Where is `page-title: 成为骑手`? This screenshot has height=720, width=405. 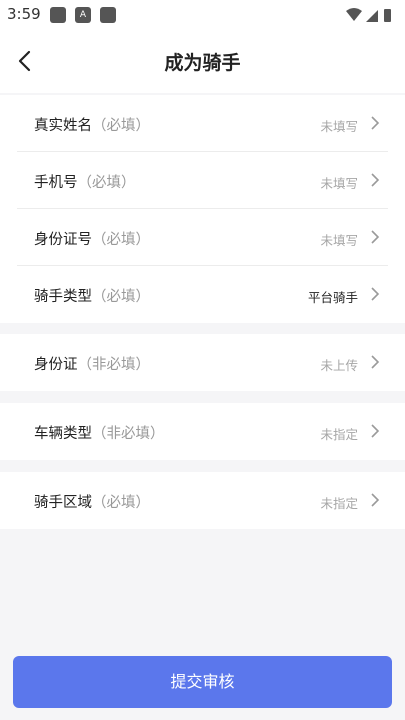 page-title: 成为骑手 is located at coordinates (202, 63).